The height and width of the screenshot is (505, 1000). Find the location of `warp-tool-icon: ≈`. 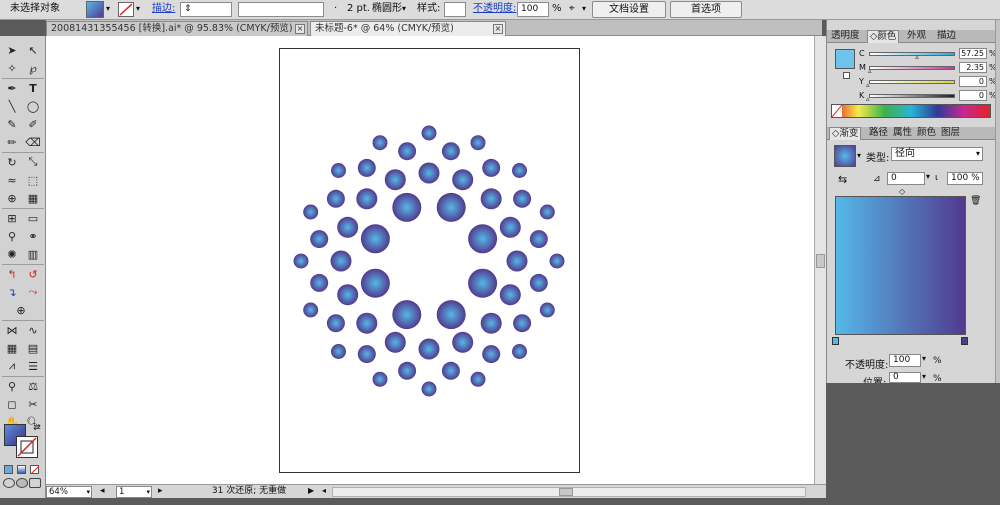

warp-tool-icon: ≈ is located at coordinates (12, 180).